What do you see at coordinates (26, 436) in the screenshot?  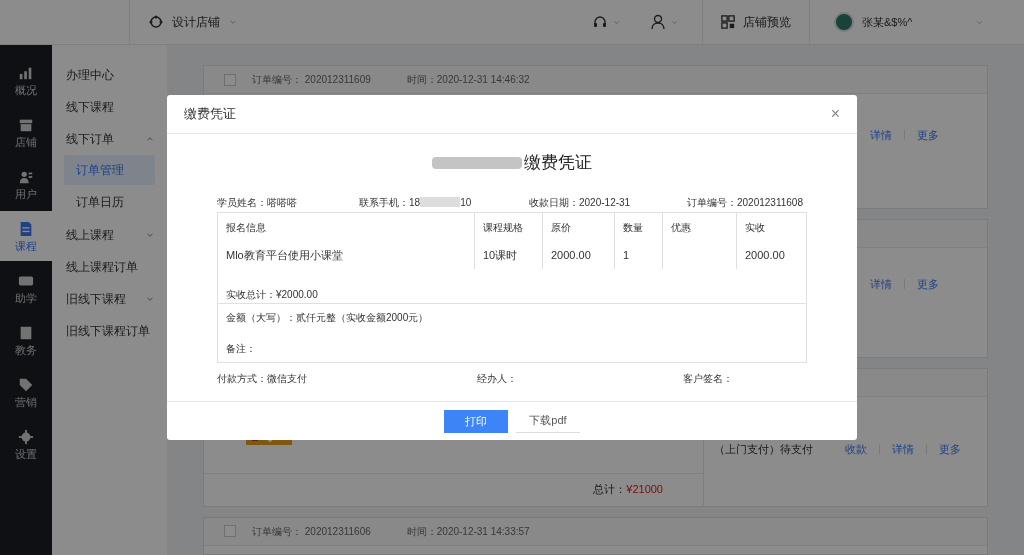 I see `settings-icon` at bounding box center [26, 436].